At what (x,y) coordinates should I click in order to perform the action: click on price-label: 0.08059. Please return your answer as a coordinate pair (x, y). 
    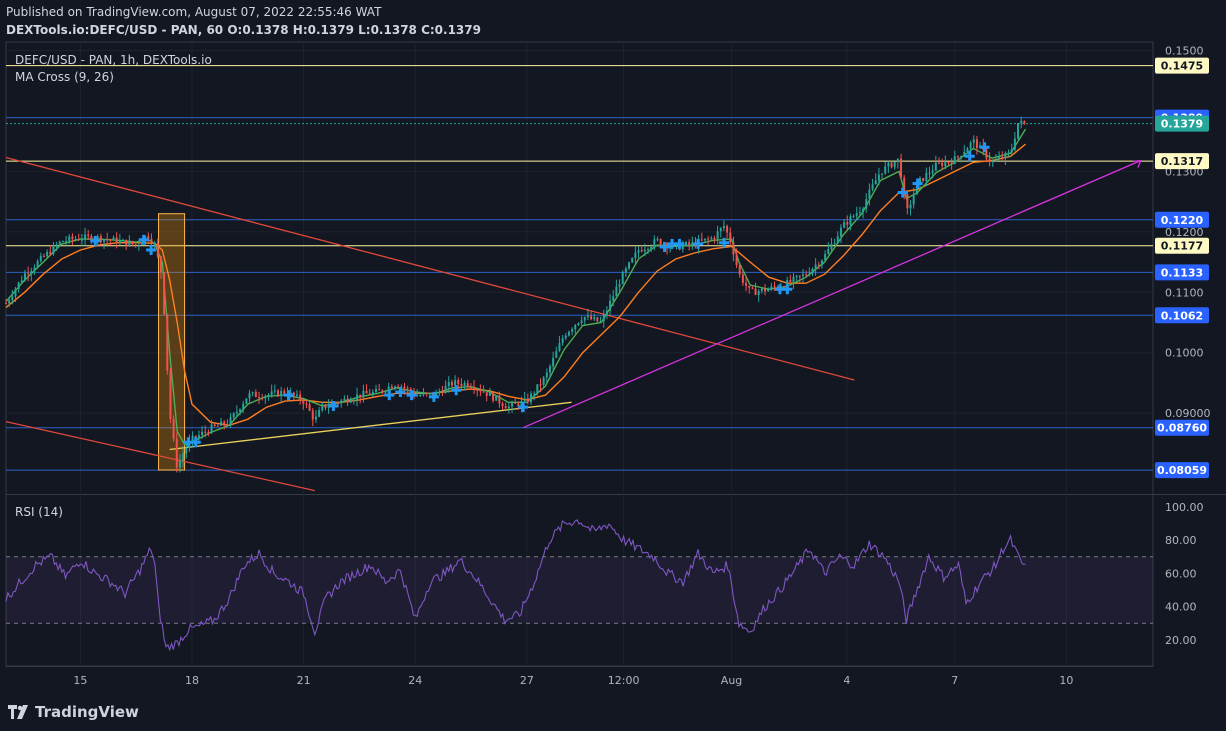
    Looking at the image, I should click on (1182, 470).